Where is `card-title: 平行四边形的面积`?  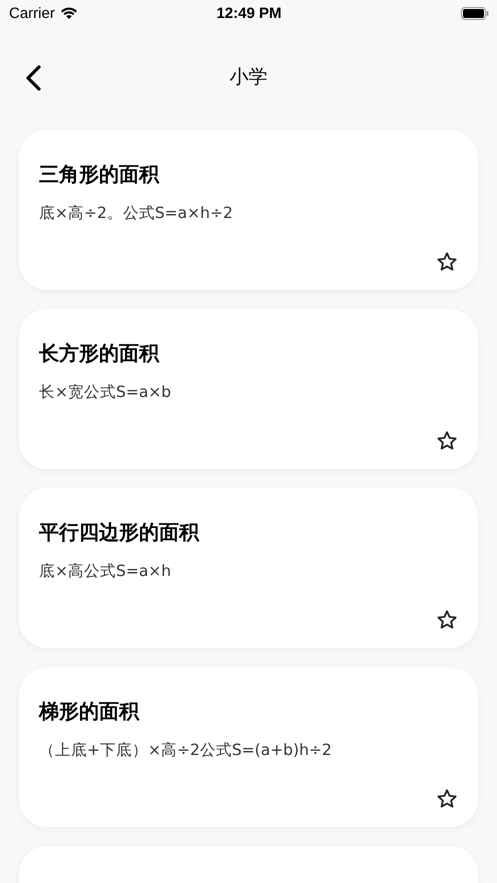
card-title: 平行四边形的面积 is located at coordinates (119, 532).